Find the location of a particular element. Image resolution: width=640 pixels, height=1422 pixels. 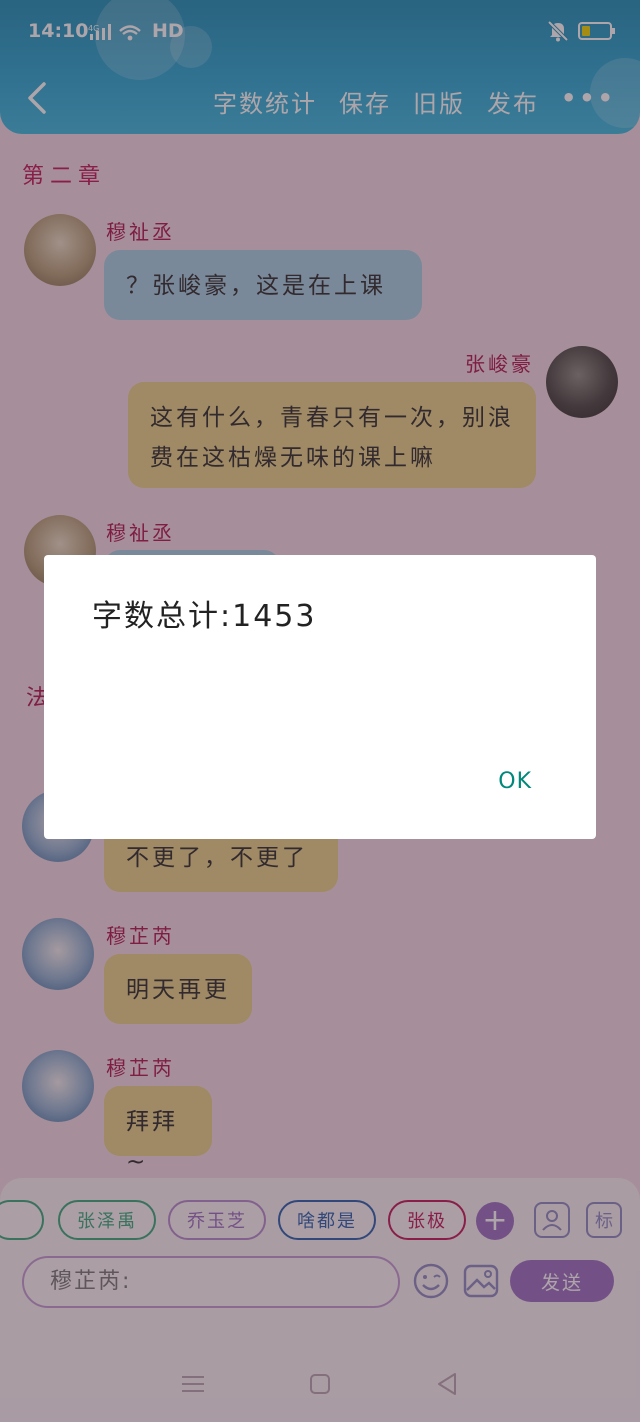

dialog-message: 字数总计:1453 is located at coordinates (204, 616).